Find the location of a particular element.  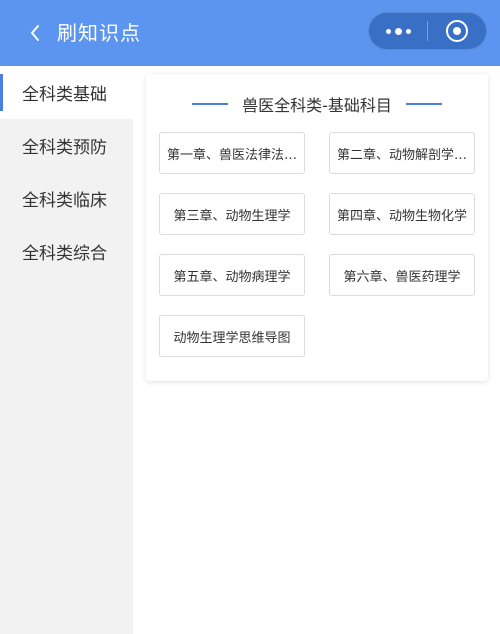

chapter-button-4: 第四章、动物生物化学 is located at coordinates (402, 214).